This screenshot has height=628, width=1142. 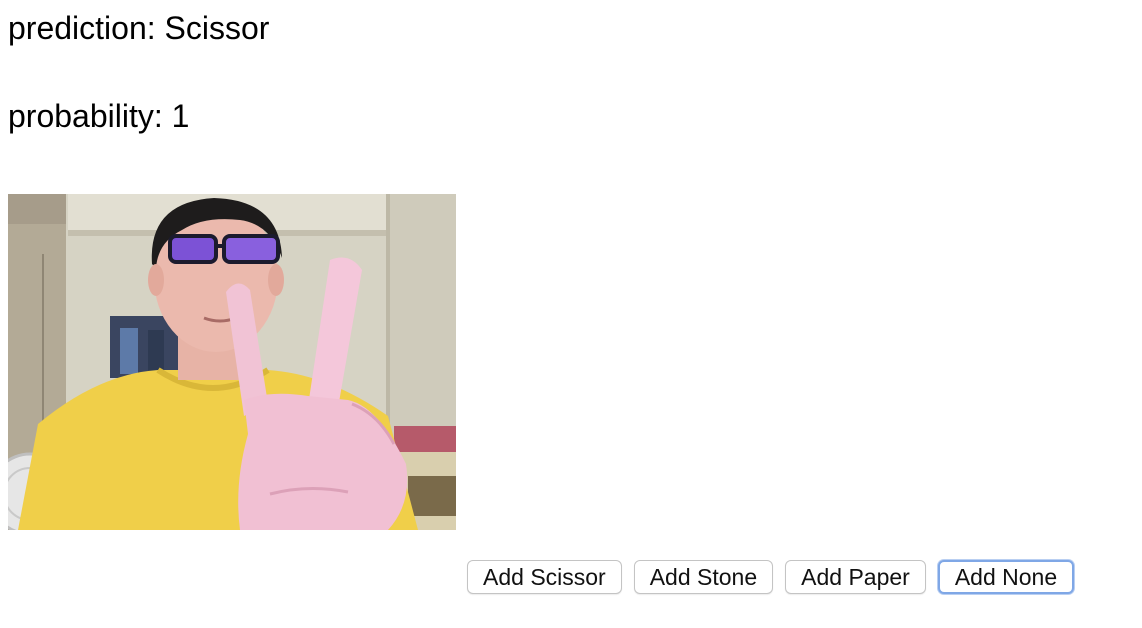 What do you see at coordinates (855, 577) in the screenshot?
I see `add-paper-button: Add Paper` at bounding box center [855, 577].